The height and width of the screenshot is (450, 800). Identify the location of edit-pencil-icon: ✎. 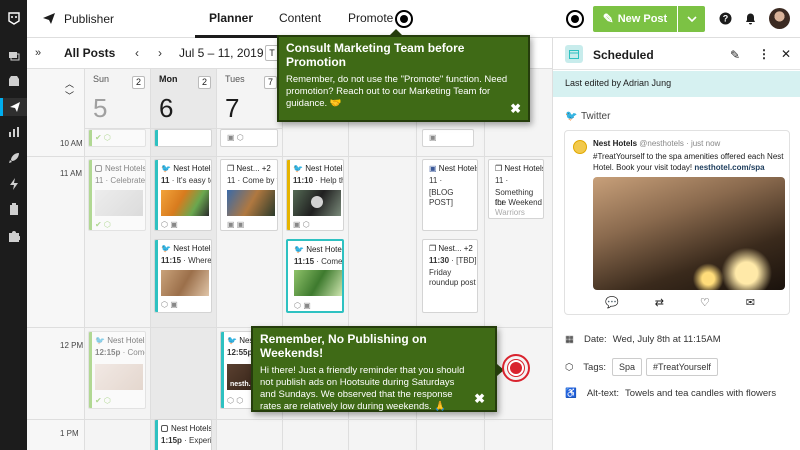
(735, 55).